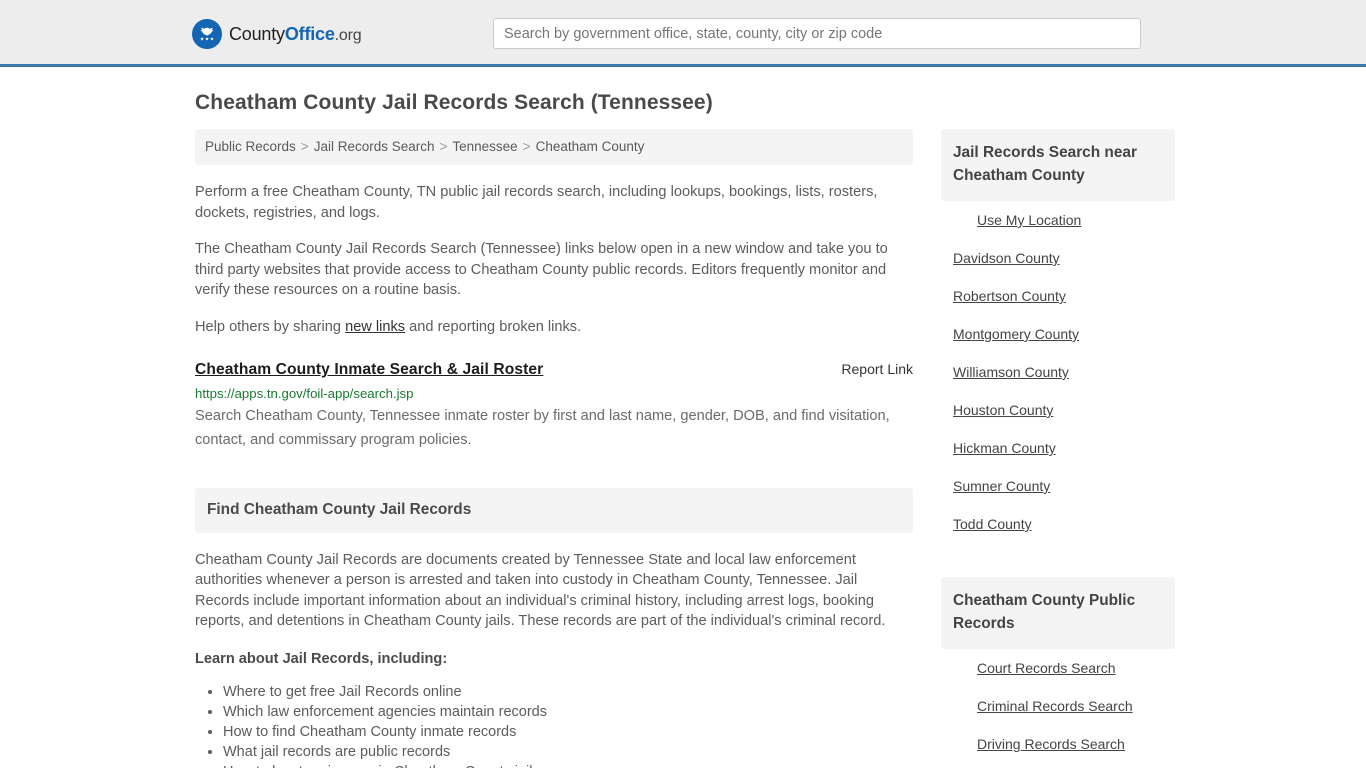 Image resolution: width=1366 pixels, height=768 pixels. I want to click on list-item: Inmate Search, so click(1058, 765).